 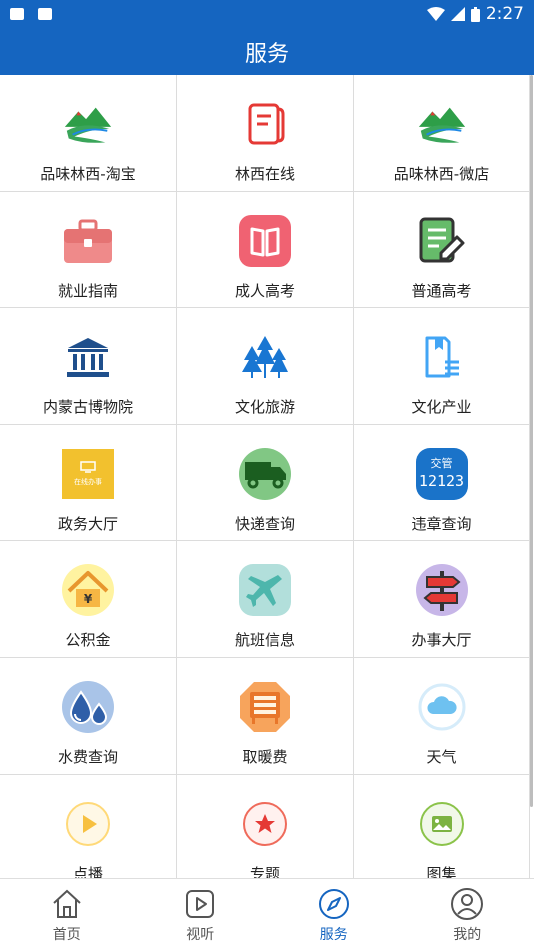 I want to click on service-label: 品味林西-微店, so click(x=441, y=174).